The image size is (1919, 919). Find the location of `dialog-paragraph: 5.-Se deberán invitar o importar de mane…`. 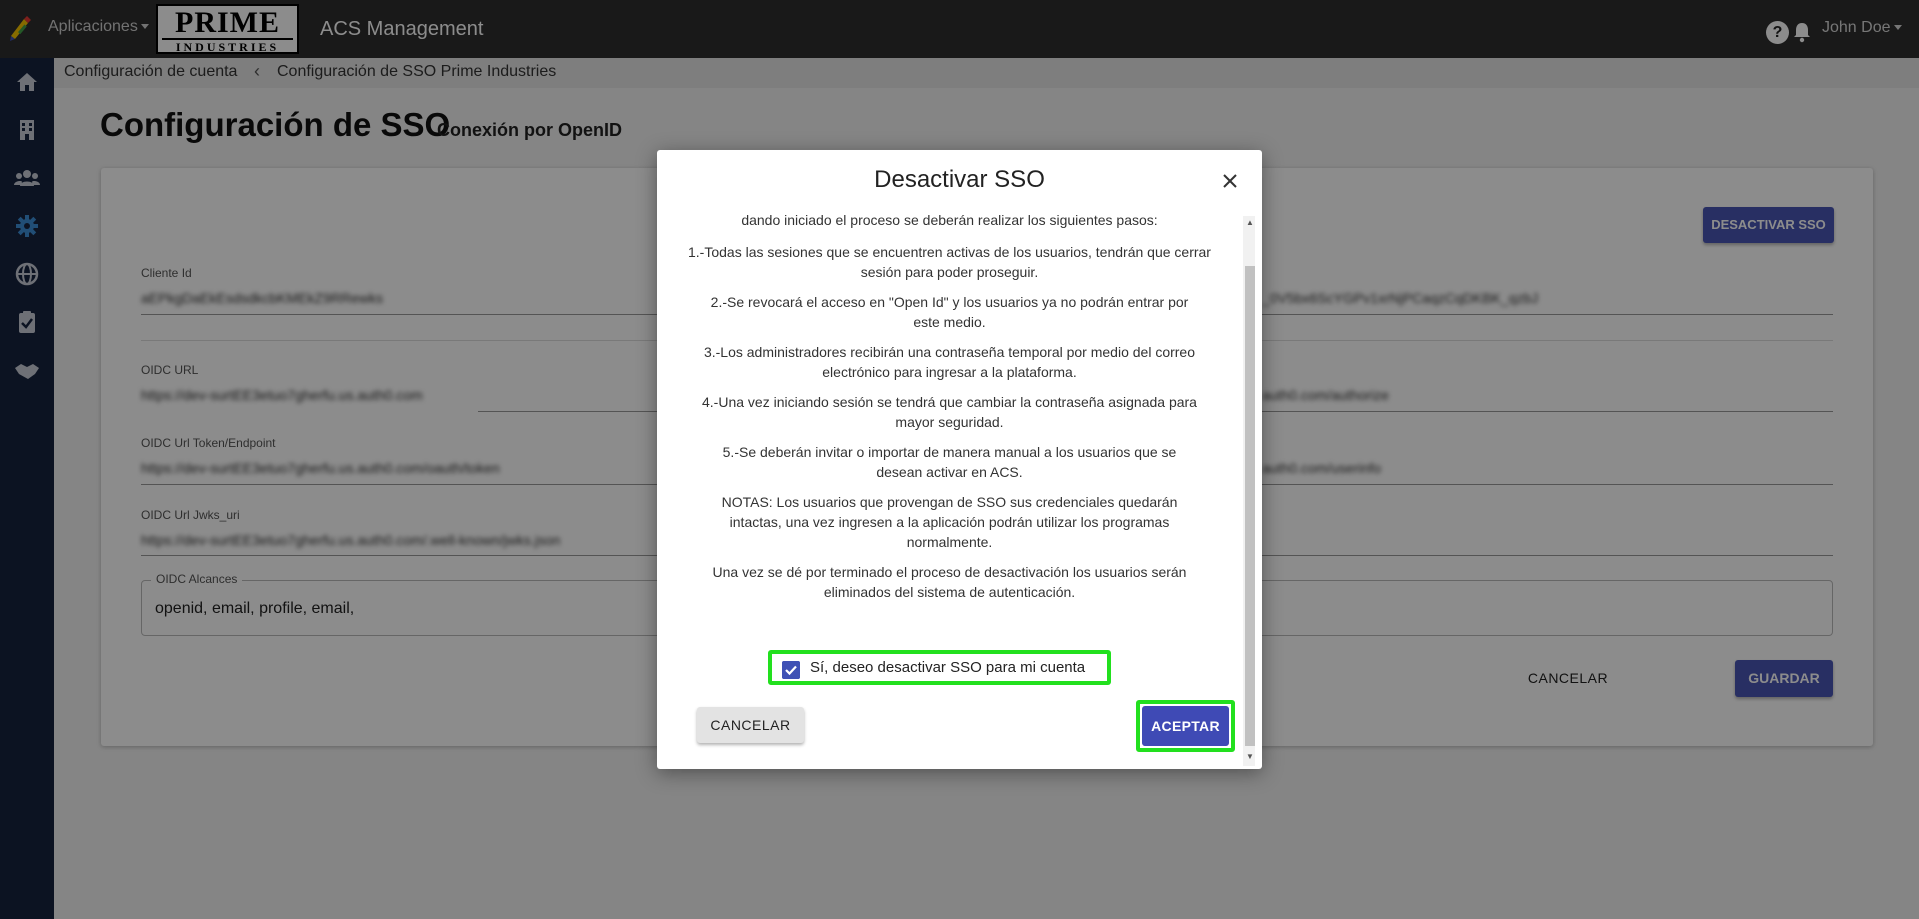

dialog-paragraph: 5.-Se deberán invitar o importar de mane… is located at coordinates (949, 462).